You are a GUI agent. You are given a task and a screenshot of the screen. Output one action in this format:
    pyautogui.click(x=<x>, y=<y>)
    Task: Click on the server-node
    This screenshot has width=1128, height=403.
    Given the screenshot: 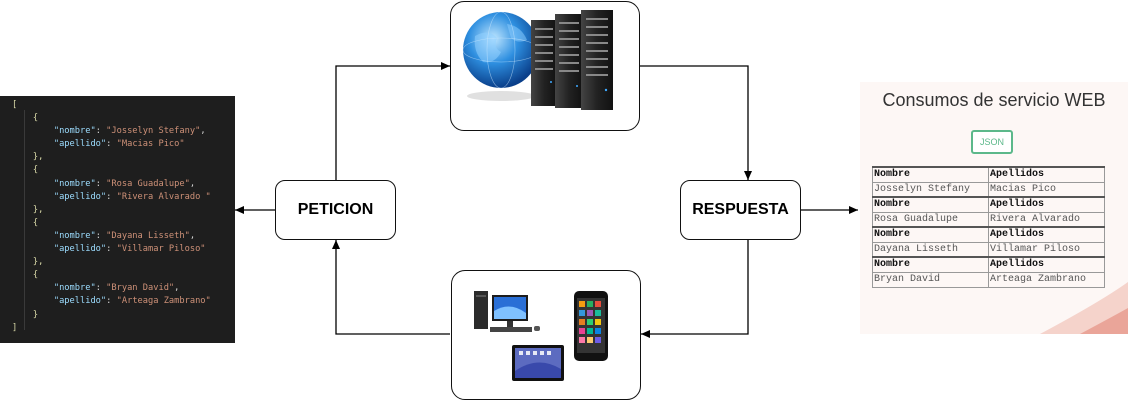 What is the action you would take?
    pyautogui.click(x=545, y=66)
    